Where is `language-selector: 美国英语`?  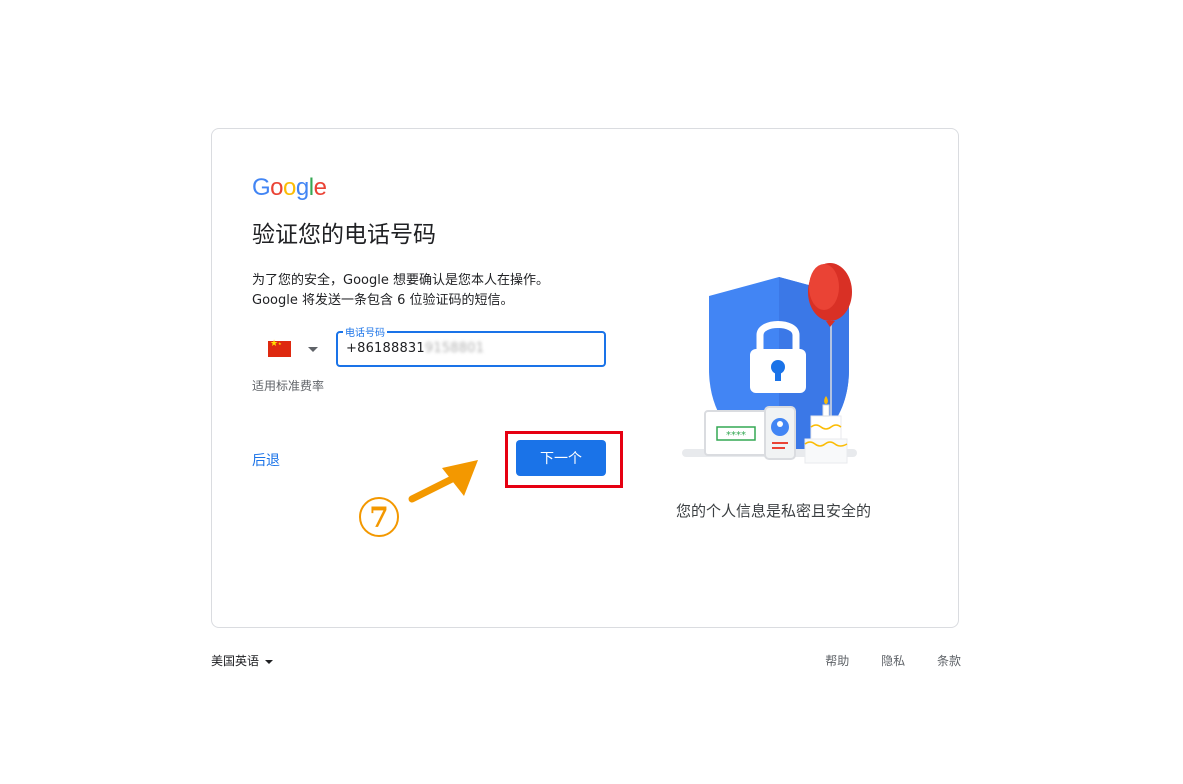 language-selector: 美国英语 is located at coordinates (242, 660).